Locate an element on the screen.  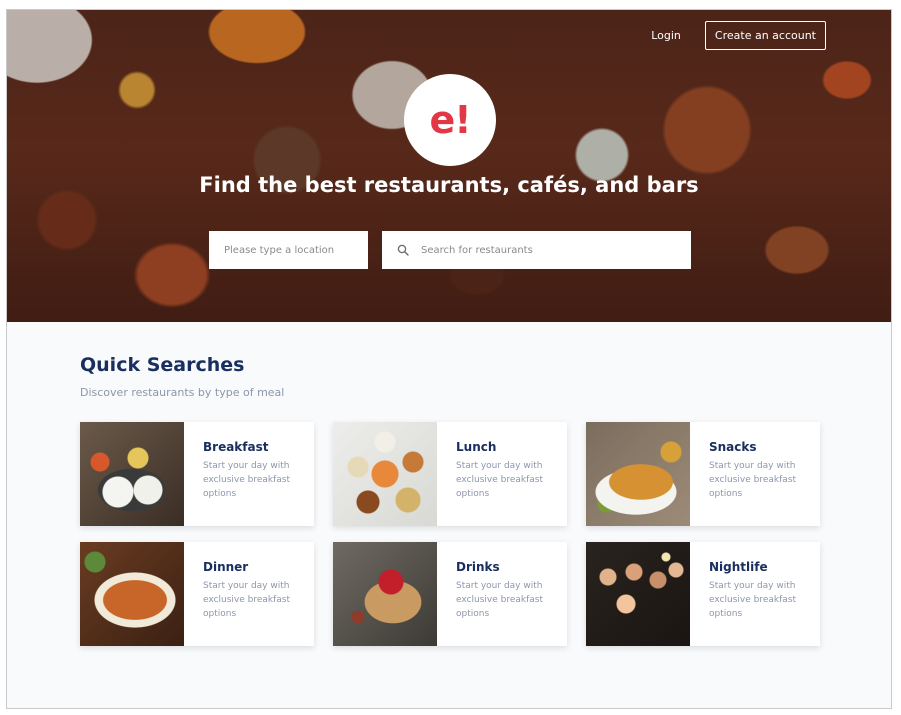
dinner-image is located at coordinates (132, 594).